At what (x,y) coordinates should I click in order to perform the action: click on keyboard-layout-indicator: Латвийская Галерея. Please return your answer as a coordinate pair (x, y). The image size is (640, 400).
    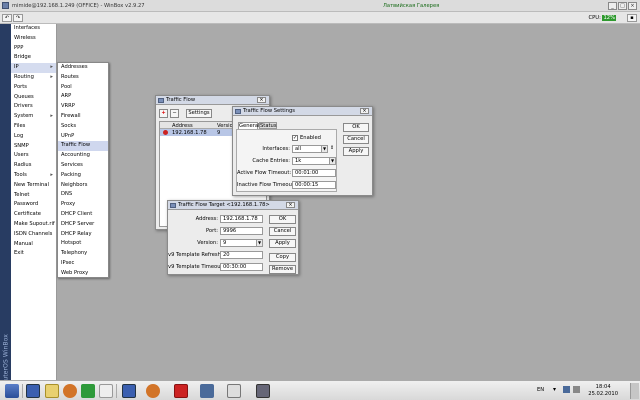
    Looking at the image, I should click on (411, 6).